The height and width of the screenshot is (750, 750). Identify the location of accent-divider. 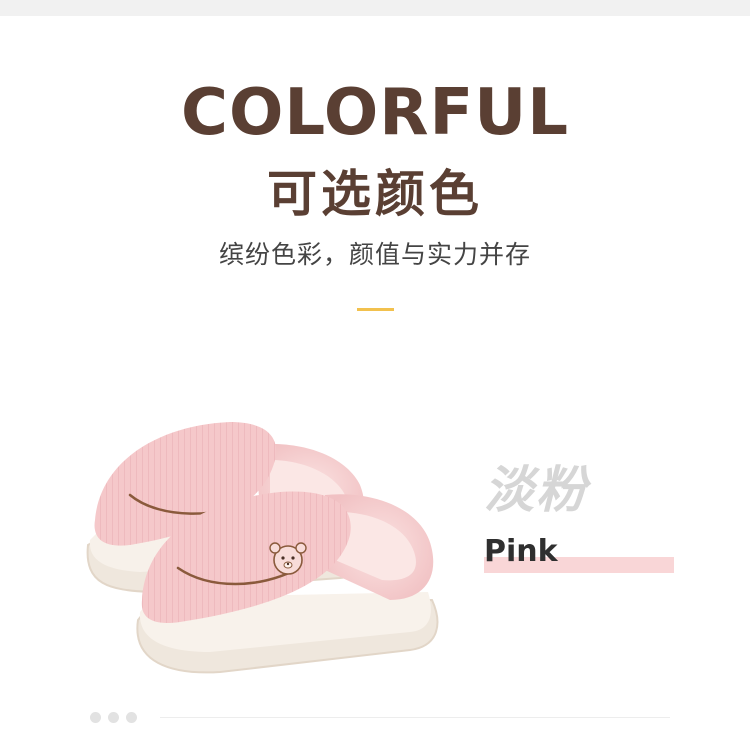
(375, 309).